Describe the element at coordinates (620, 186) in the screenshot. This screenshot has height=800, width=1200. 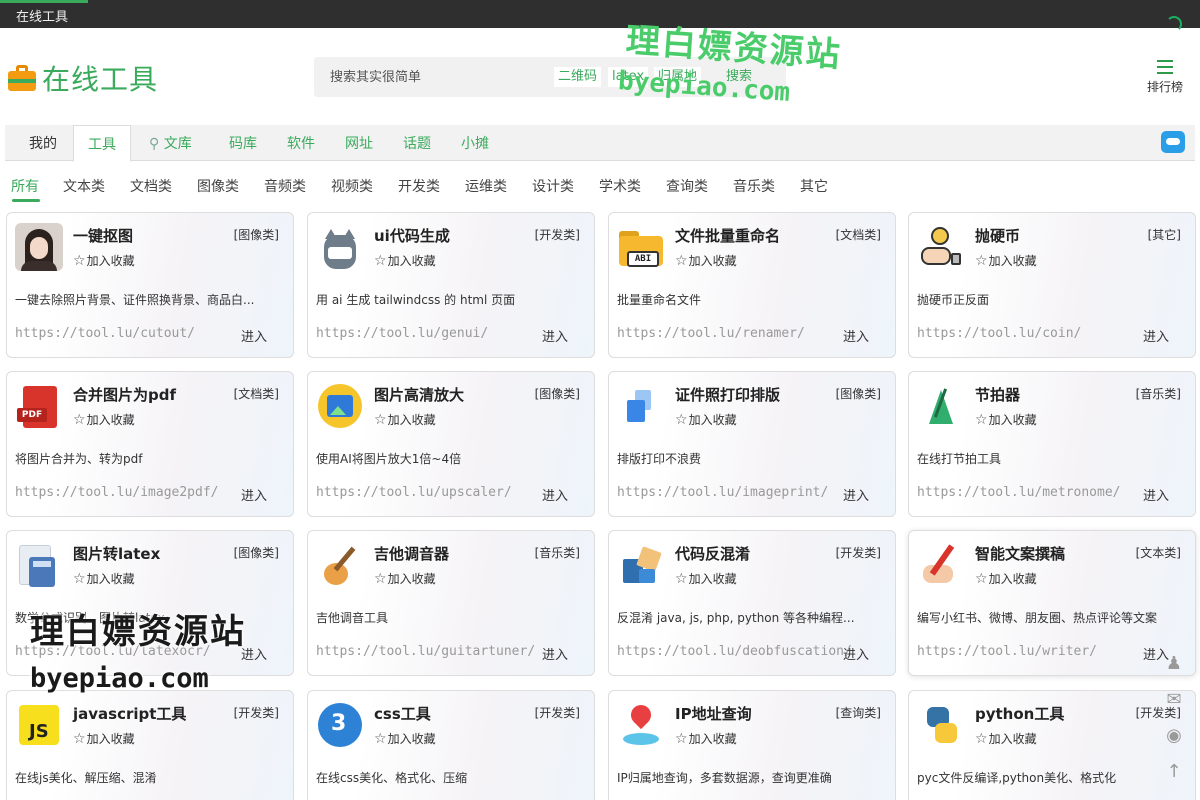
I see `category-academic: 学术类` at that location.